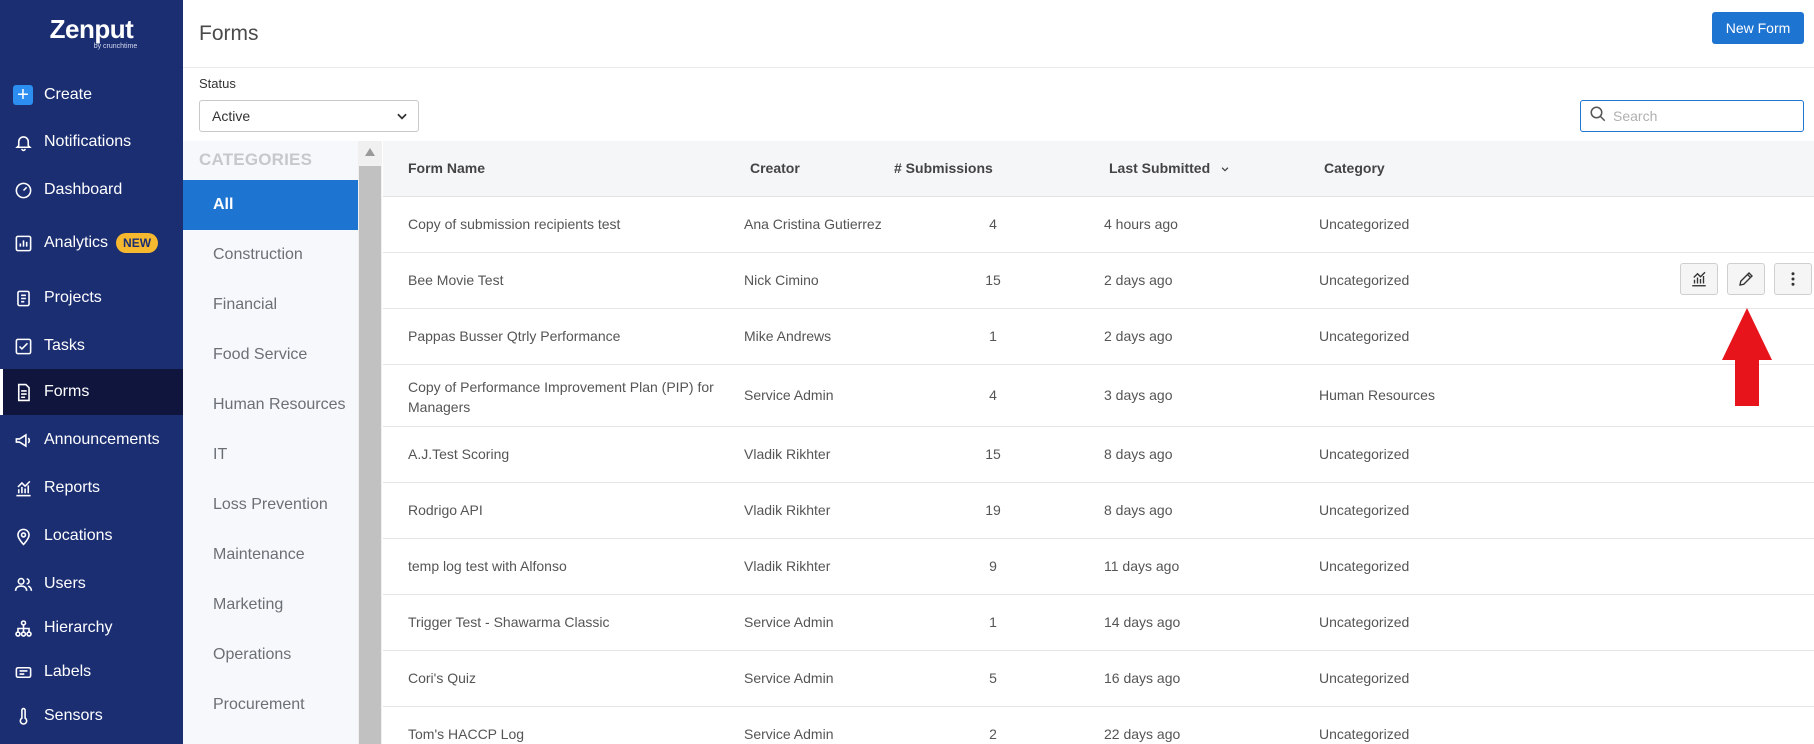 The width and height of the screenshot is (1814, 744). I want to click on form-name-cell: Cori's Quiz, so click(442, 678).